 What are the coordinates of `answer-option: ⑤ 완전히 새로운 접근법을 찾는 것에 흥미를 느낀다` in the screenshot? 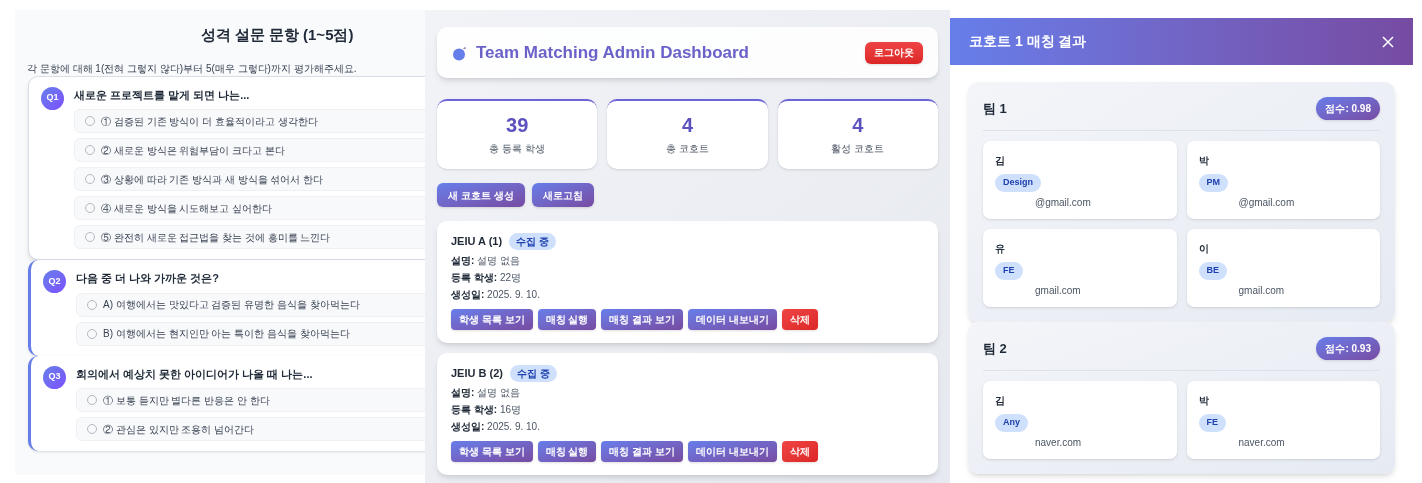 It's located at (249, 237).